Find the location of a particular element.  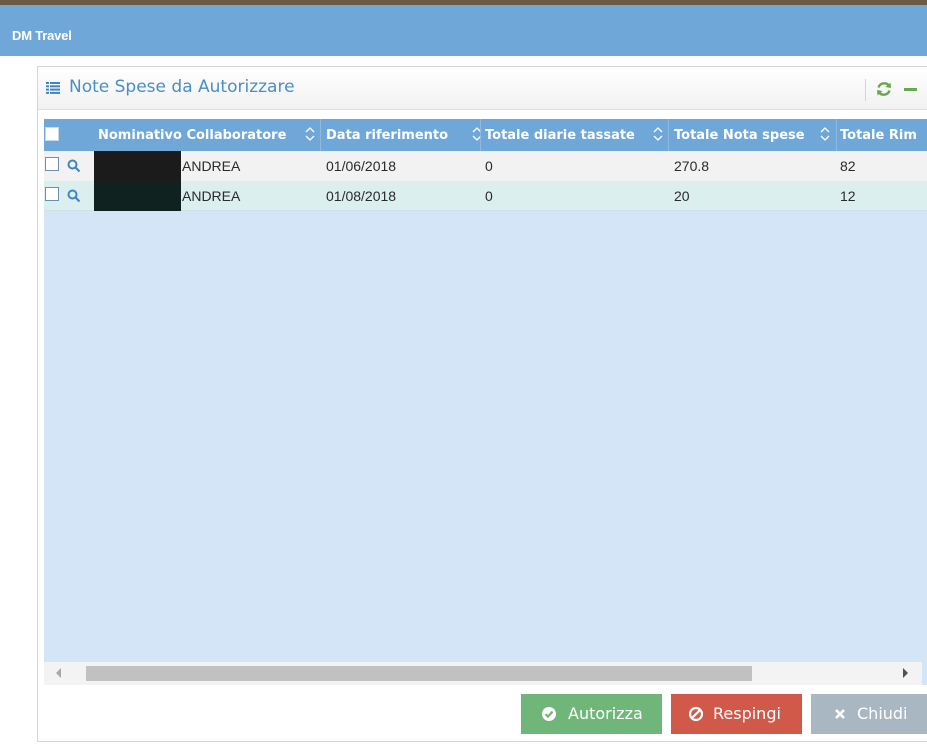

column-header-rimborso: Totale Rim is located at coordinates (878, 135).